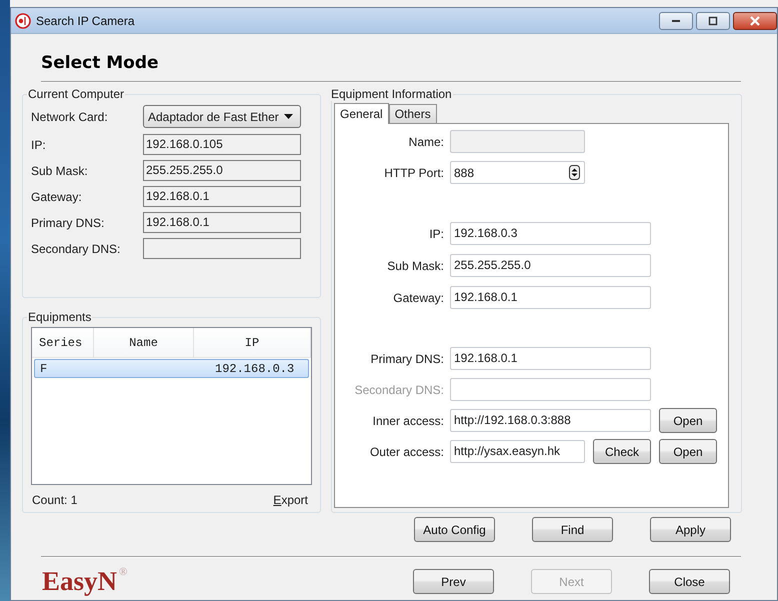 The height and width of the screenshot is (601, 778). I want to click on maximize-button, so click(713, 21).